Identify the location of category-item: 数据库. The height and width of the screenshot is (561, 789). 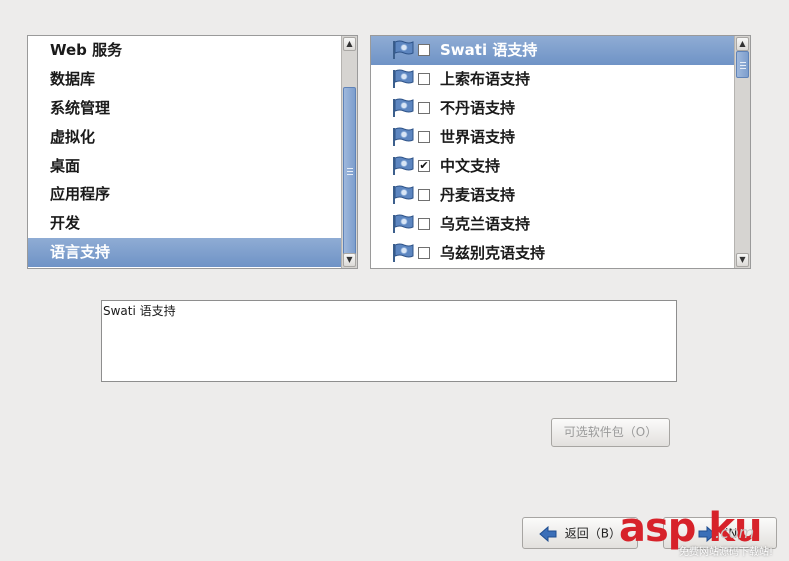
(185, 79).